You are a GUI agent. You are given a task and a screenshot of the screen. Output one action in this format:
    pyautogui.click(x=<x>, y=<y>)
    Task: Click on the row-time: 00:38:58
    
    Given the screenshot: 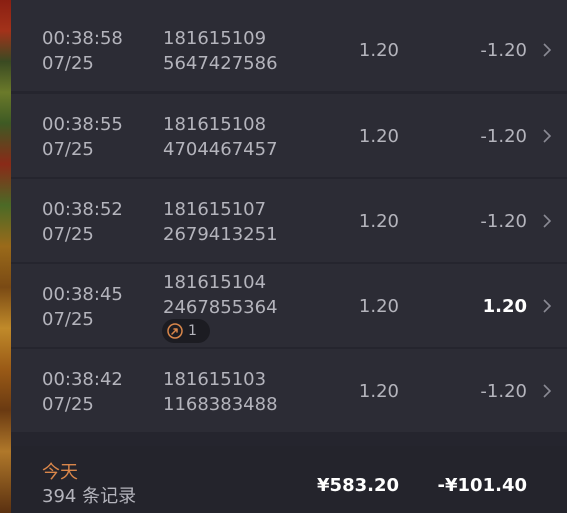 What is the action you would take?
    pyautogui.click(x=82, y=38)
    